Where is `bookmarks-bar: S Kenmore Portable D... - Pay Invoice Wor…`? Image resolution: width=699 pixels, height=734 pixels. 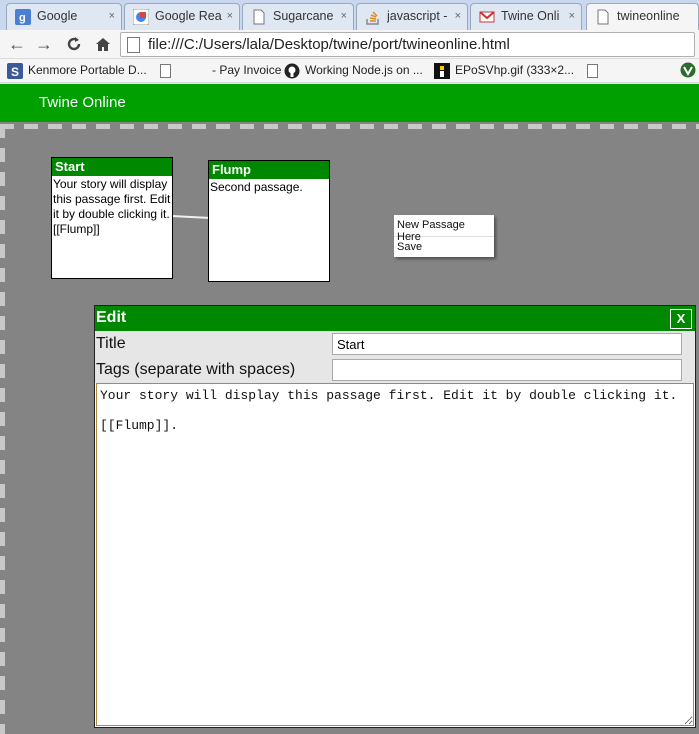
bookmarks-bar: S Kenmore Portable D... - Pay Invoice Wor… is located at coordinates (349, 71).